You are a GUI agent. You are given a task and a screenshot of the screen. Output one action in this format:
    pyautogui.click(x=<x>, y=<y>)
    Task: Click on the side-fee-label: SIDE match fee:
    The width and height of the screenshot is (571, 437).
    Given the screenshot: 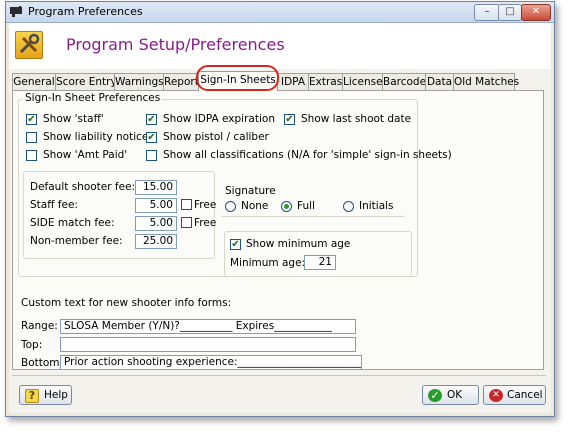 What is the action you would take?
    pyautogui.click(x=72, y=223)
    